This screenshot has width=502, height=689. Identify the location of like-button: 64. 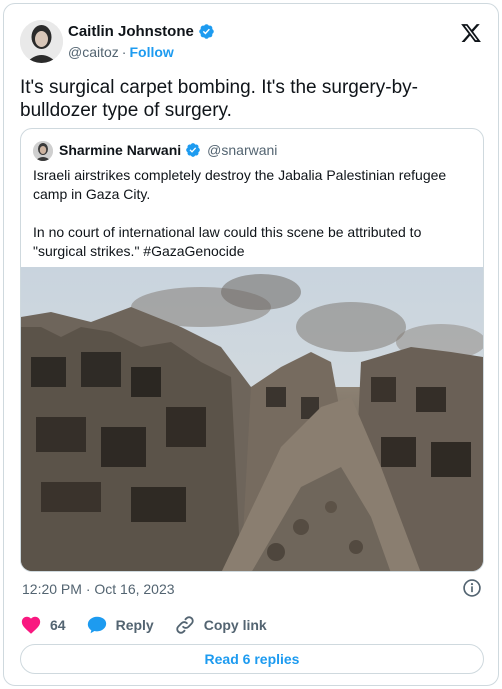
(43, 625).